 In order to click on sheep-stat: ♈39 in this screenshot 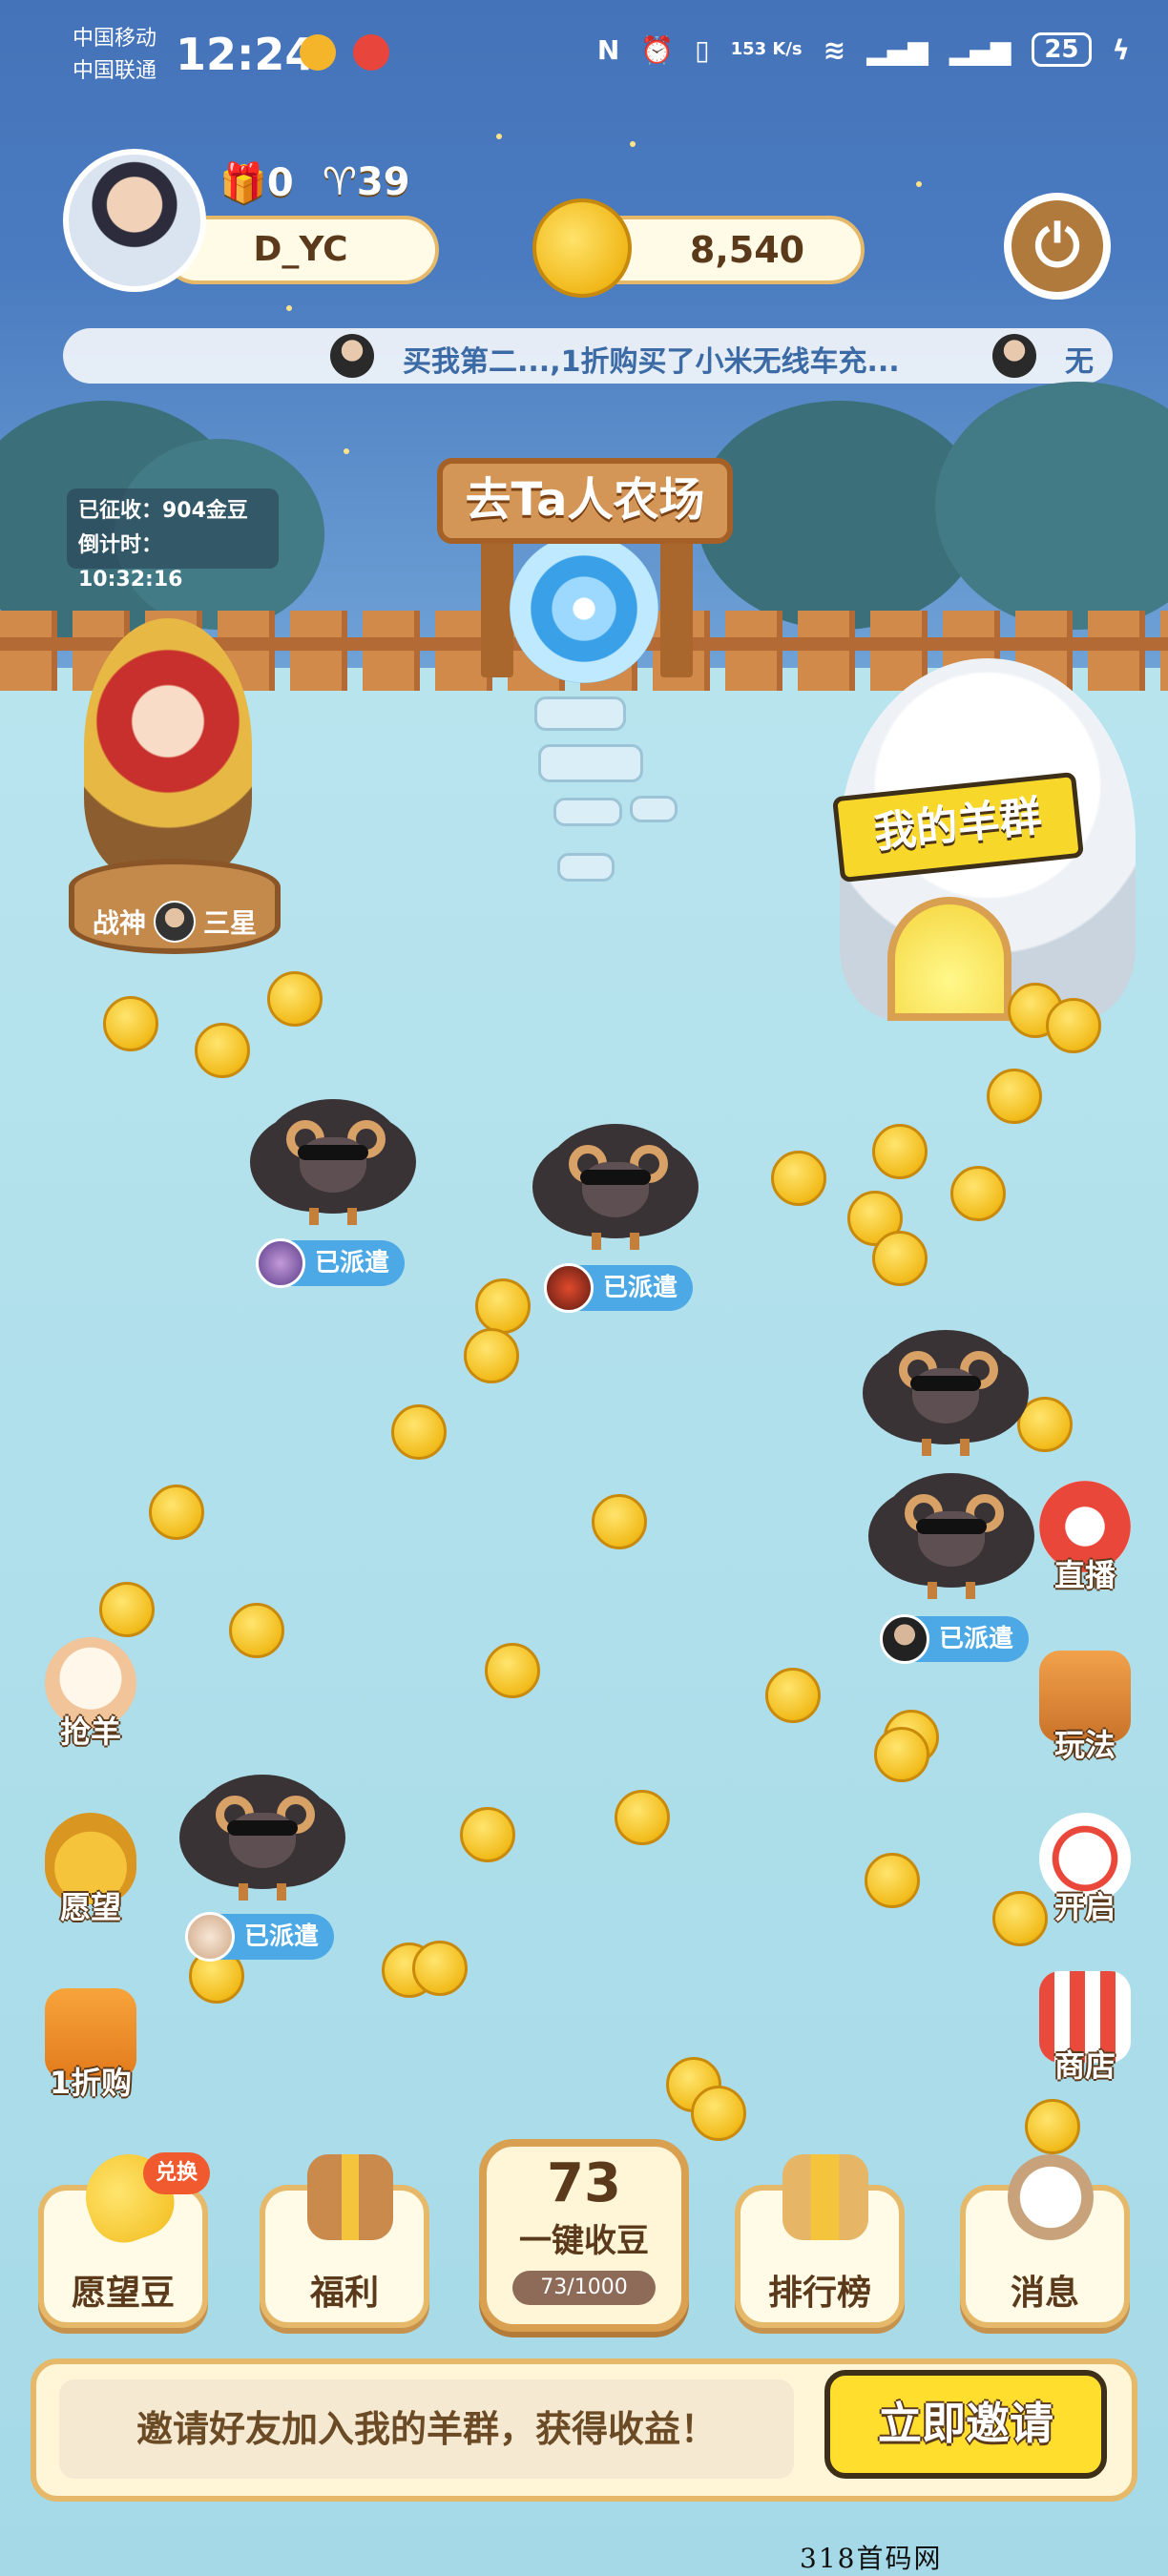, I will do `click(366, 182)`.